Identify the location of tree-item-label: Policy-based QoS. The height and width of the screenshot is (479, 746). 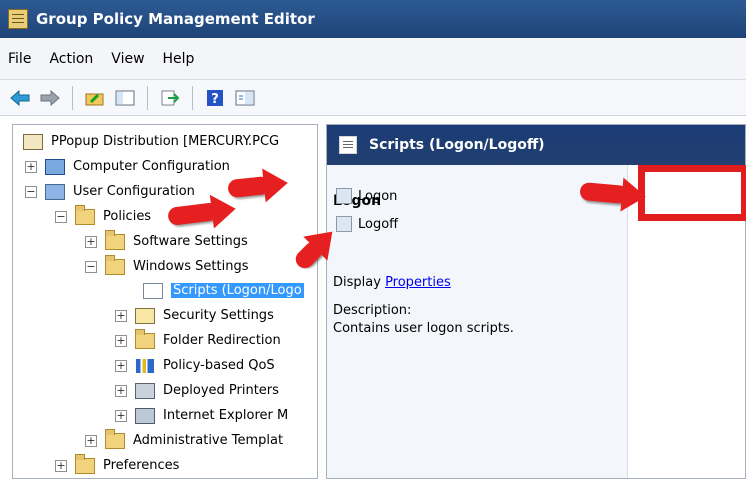
(219, 365).